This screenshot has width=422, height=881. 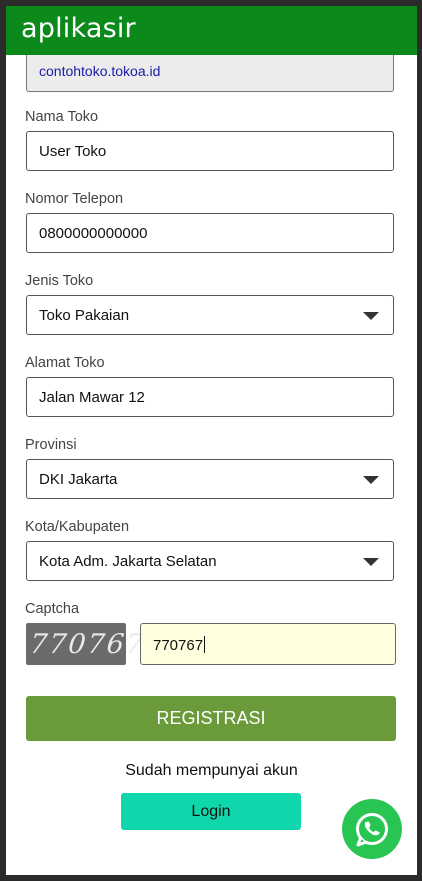 I want to click on address-label: Alamat Toko, so click(x=65, y=363).